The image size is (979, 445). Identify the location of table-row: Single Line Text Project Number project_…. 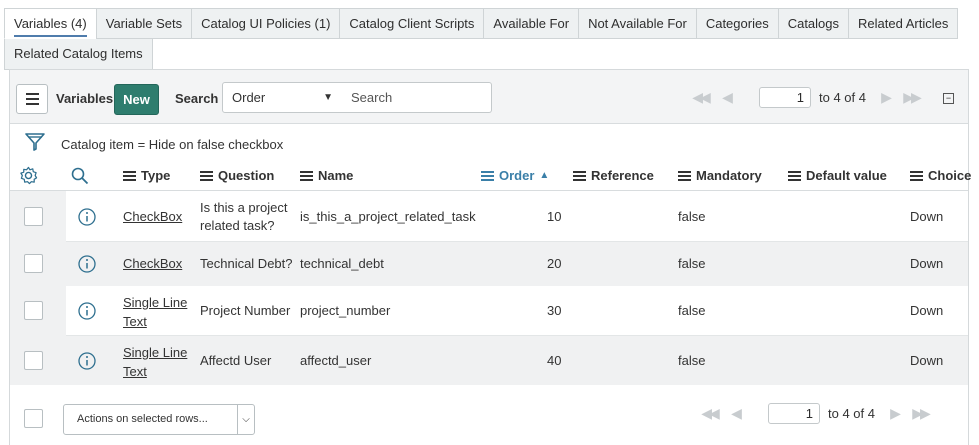
(489, 311).